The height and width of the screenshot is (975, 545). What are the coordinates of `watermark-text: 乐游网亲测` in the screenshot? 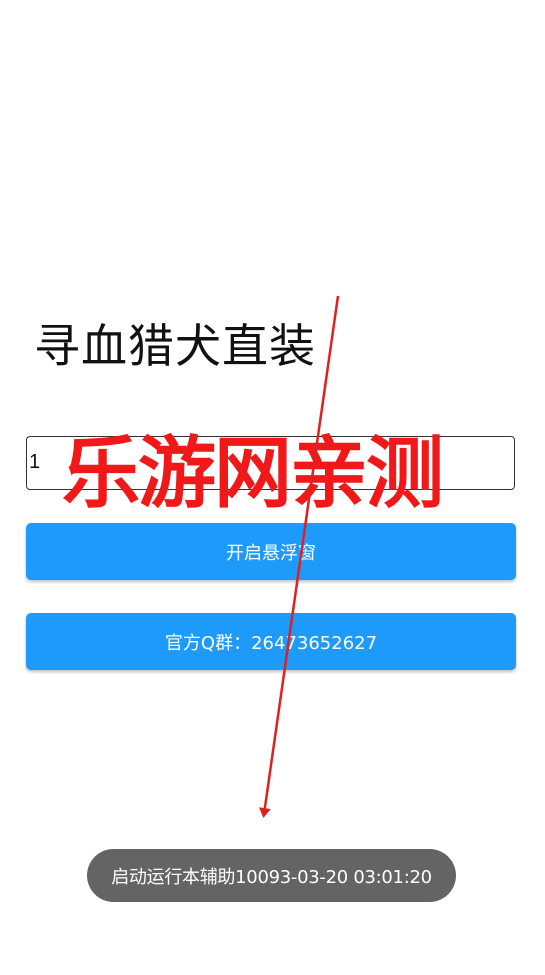 It's located at (253, 474).